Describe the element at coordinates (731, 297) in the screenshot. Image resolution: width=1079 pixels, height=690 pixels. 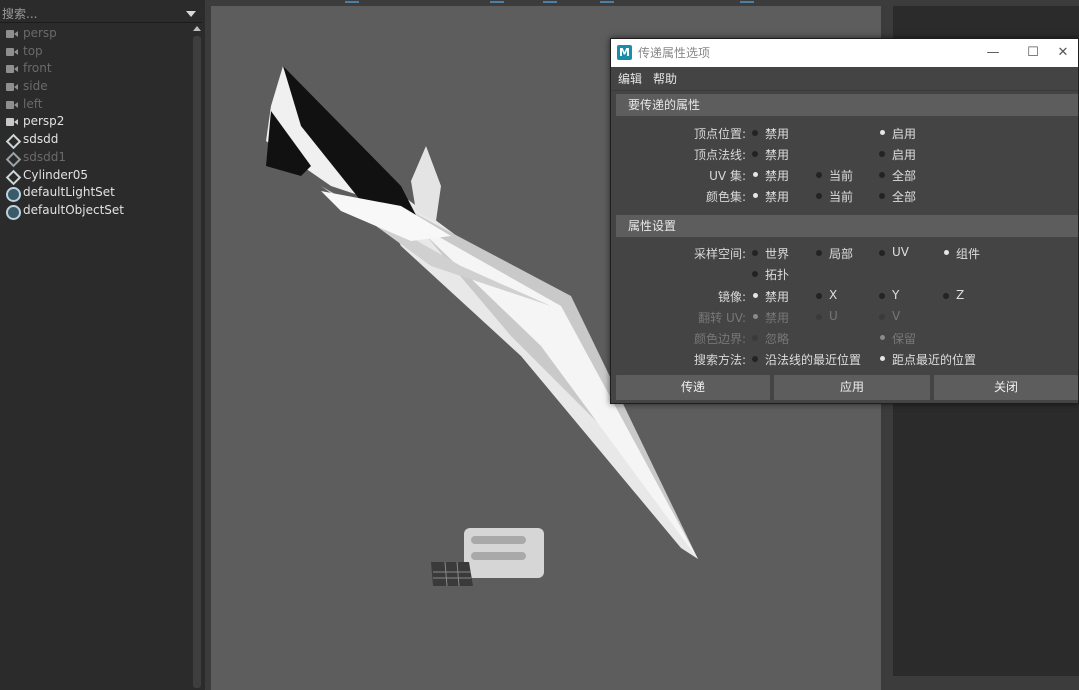
I see `mirror-label: 镜像:` at that location.